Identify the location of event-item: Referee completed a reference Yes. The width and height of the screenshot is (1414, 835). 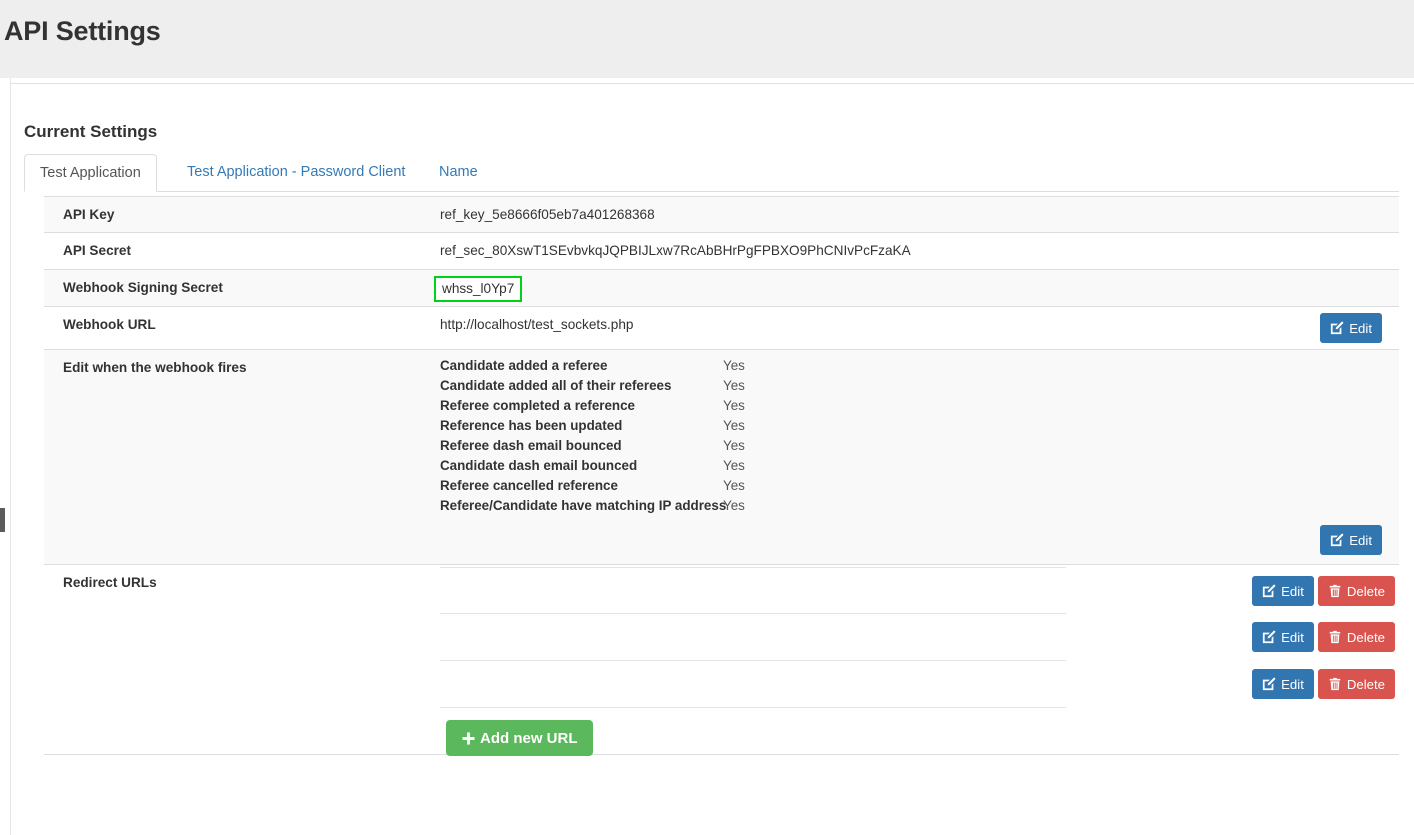
(605, 408).